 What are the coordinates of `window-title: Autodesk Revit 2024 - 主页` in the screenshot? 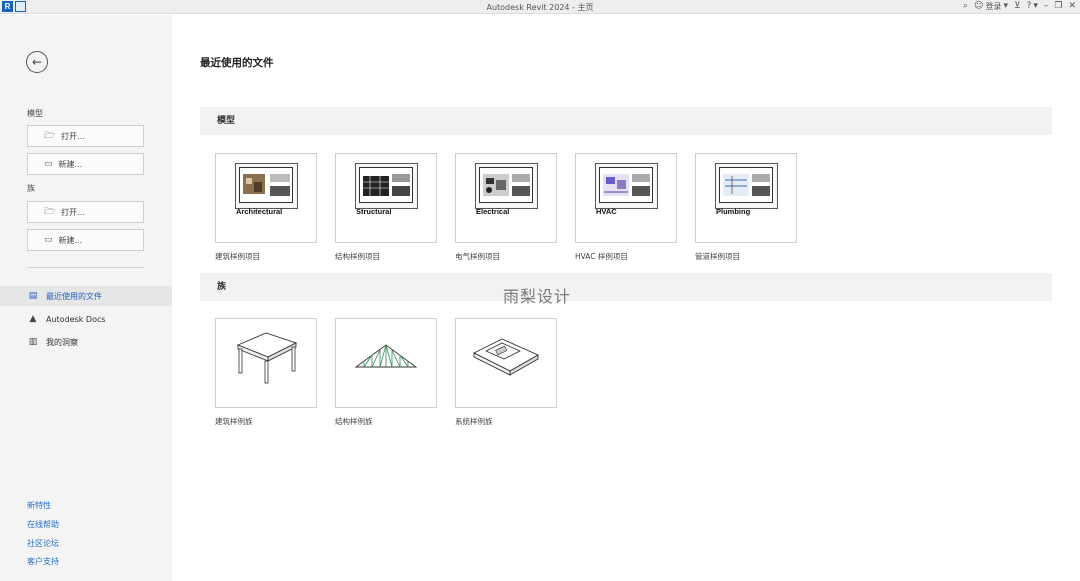 It's located at (540, 7).